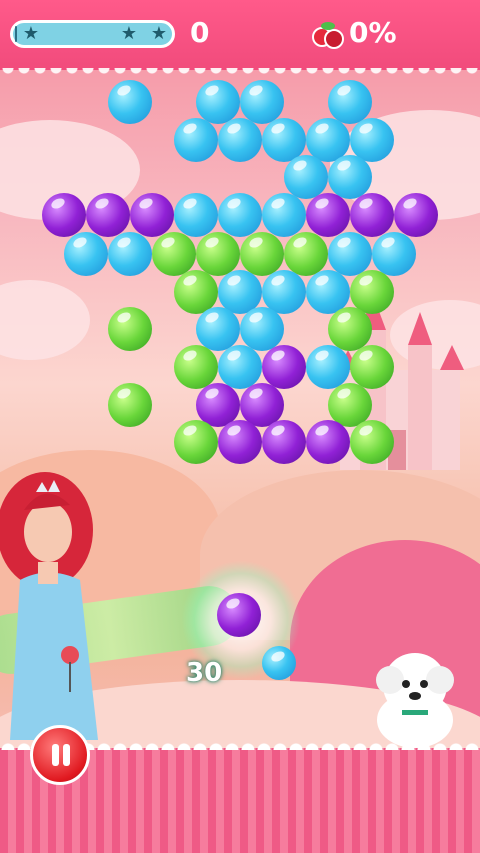 This screenshot has width=480, height=853. I want to click on score-counter: 0, so click(200, 32).